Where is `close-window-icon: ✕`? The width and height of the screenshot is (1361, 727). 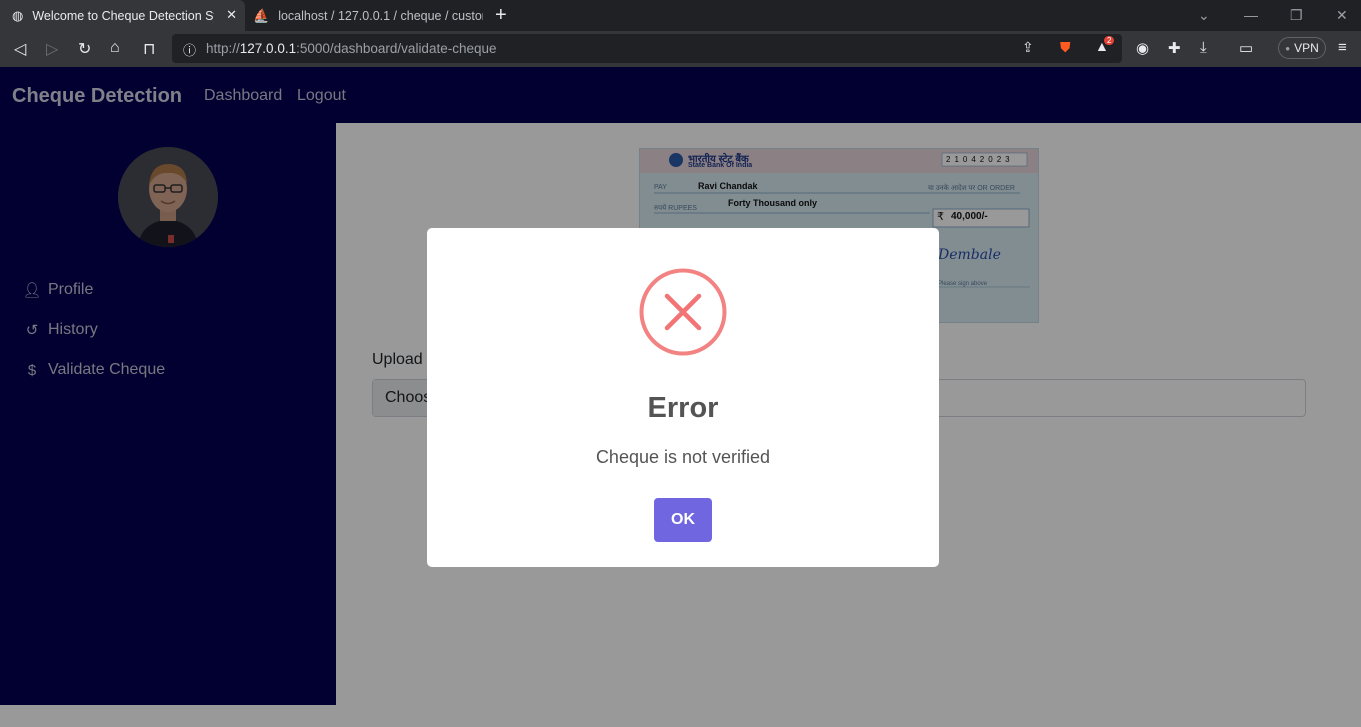 close-window-icon: ✕ is located at coordinates (1342, 15).